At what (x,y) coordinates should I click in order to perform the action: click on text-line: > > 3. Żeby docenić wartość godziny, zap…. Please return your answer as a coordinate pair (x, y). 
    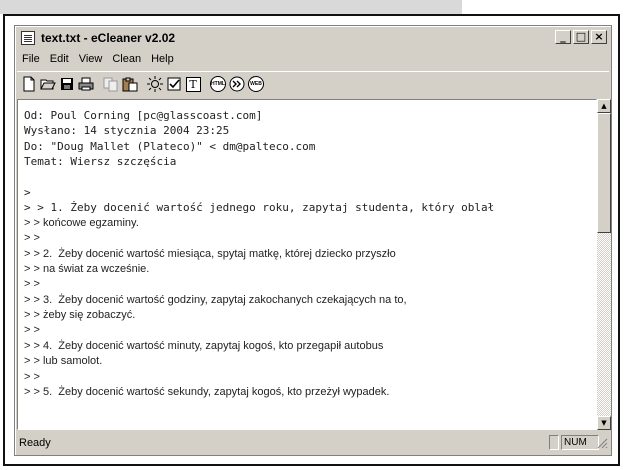
    Looking at the image, I should click on (215, 299).